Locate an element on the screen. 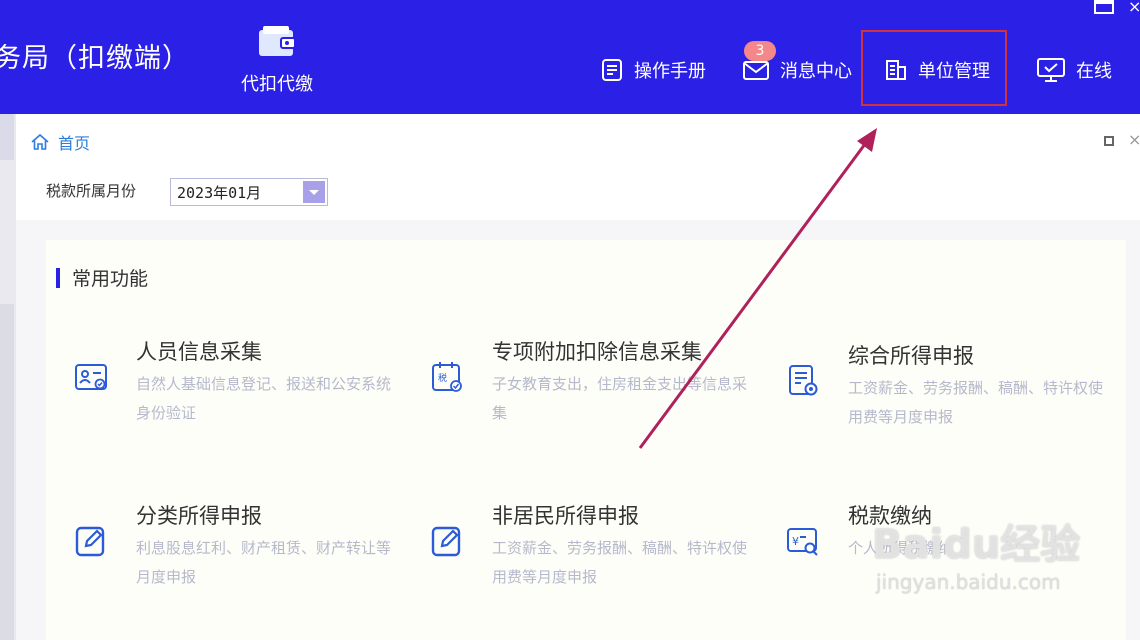 This screenshot has height=640, width=1140. section-title: 常用功能 is located at coordinates (102, 277).